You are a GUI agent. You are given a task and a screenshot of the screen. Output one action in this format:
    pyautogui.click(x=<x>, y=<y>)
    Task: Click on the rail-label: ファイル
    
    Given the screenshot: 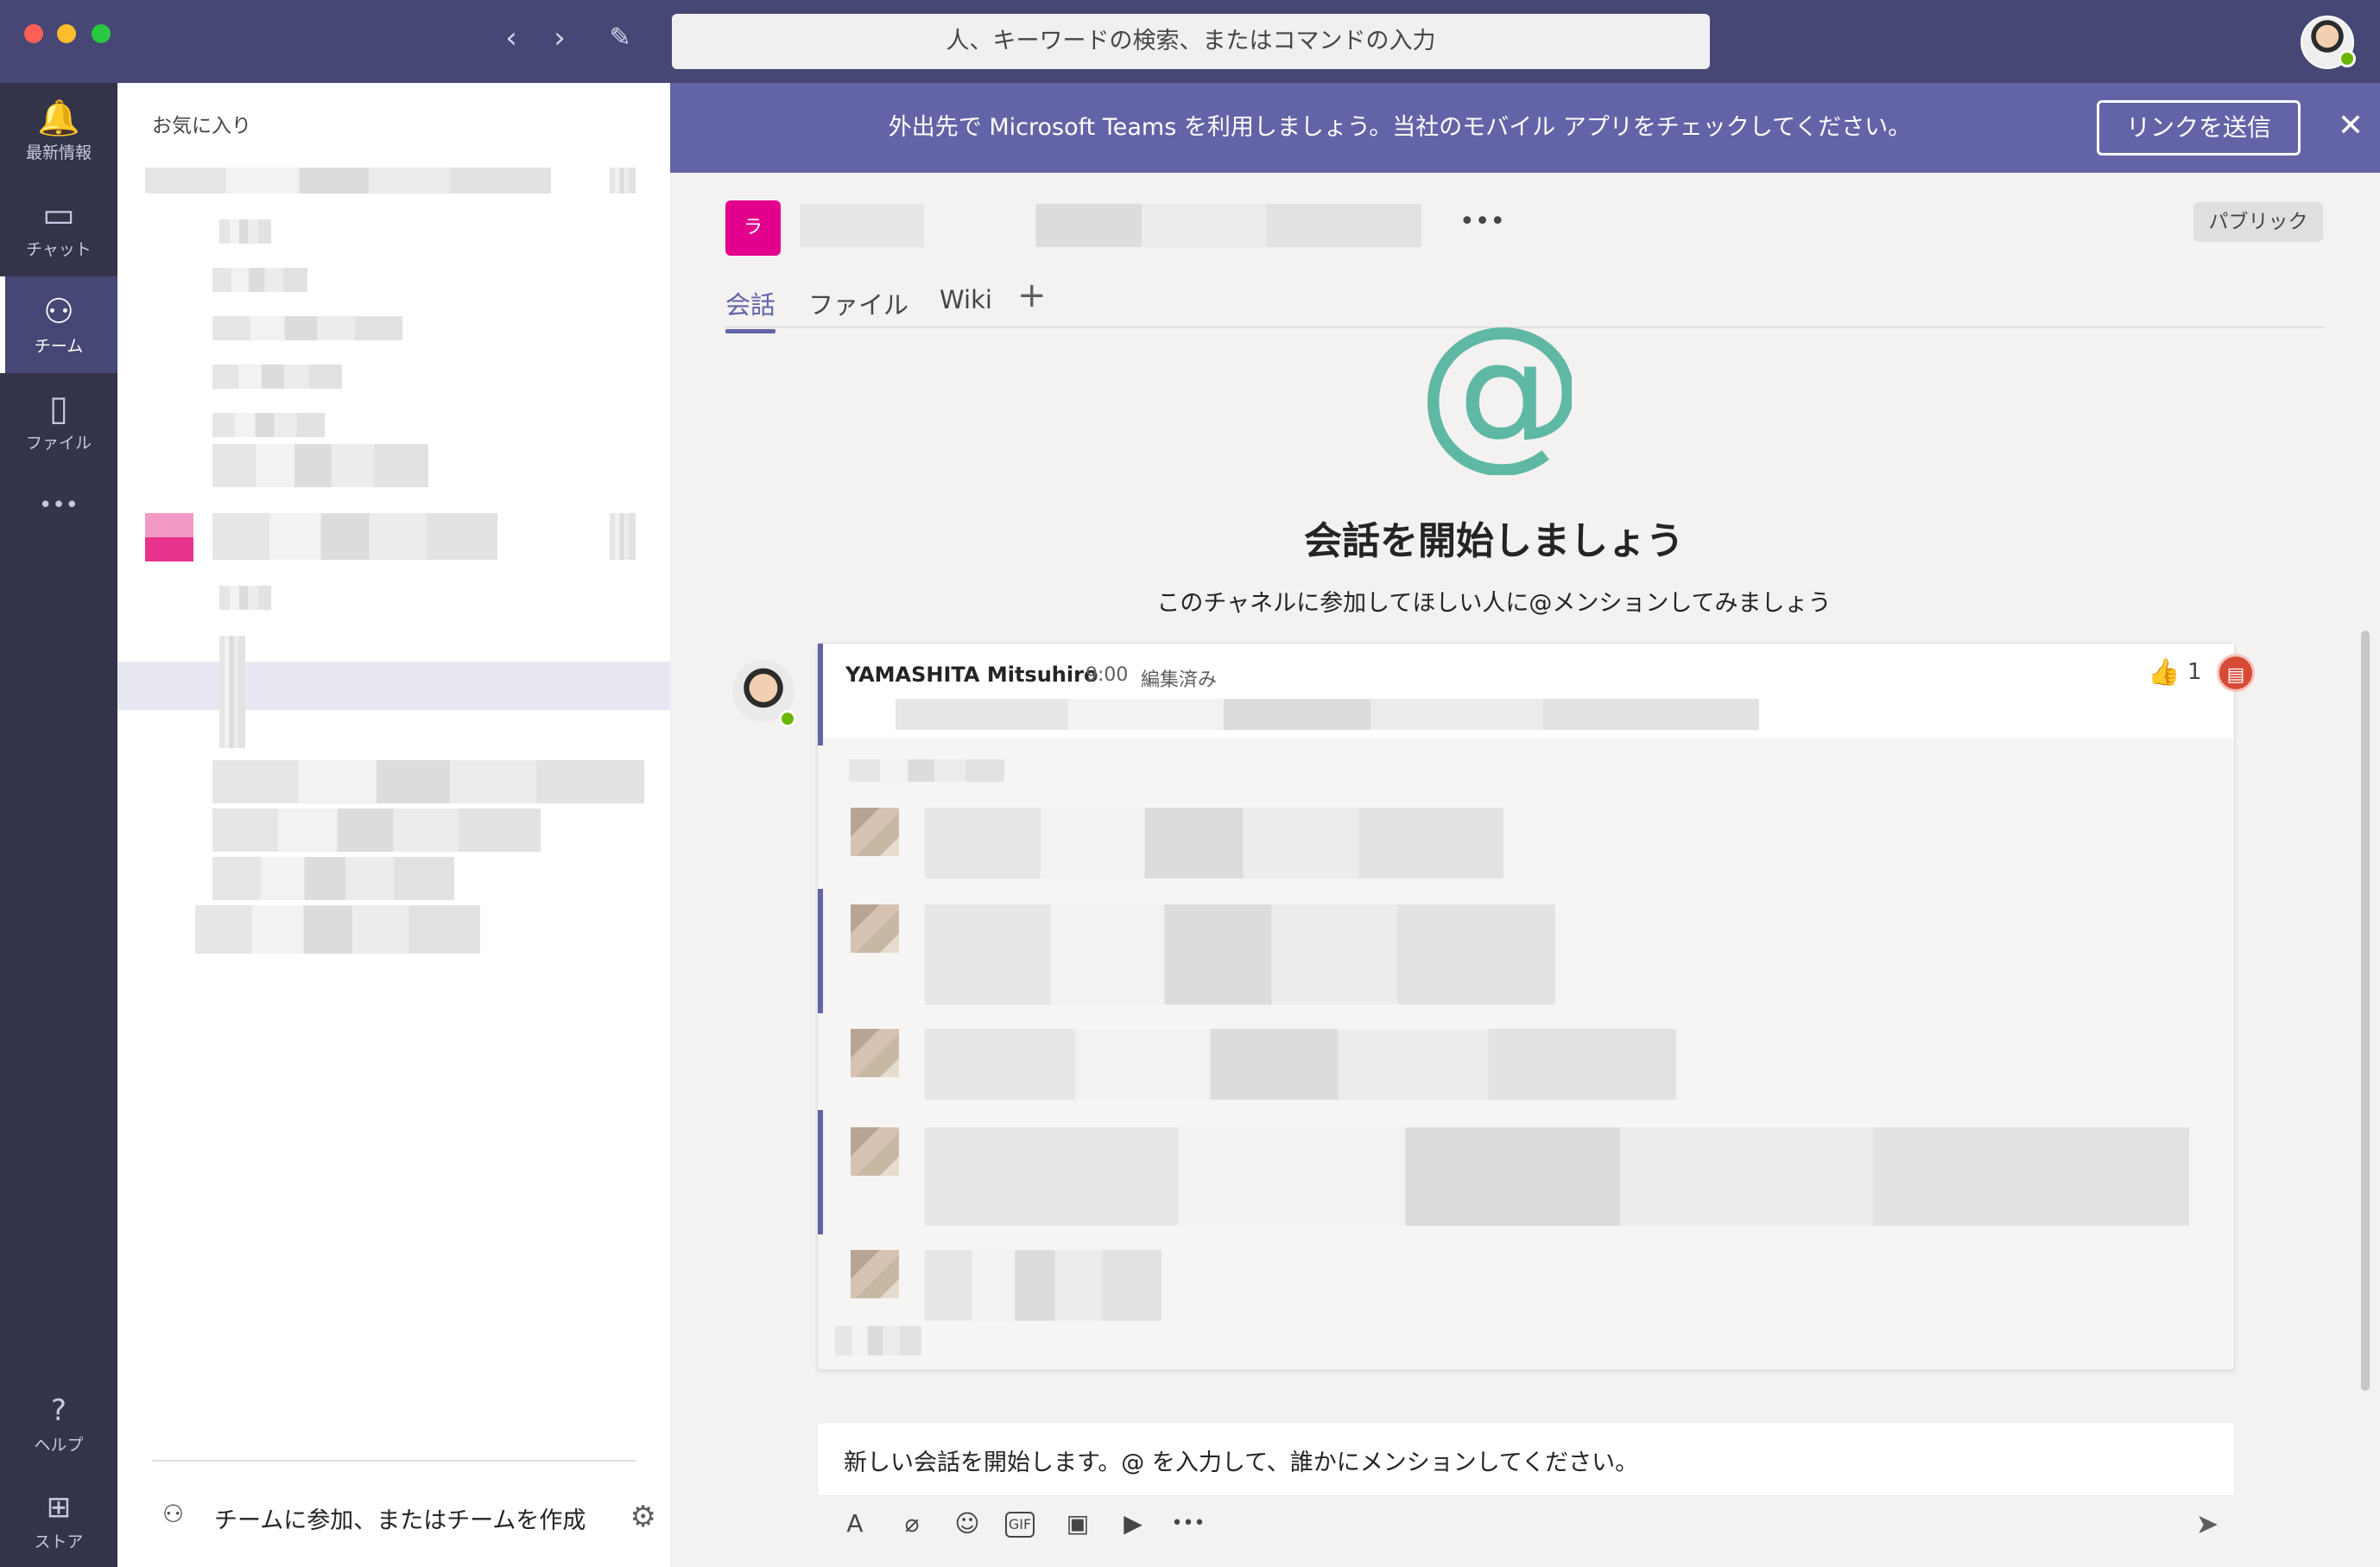 What is the action you would take?
    pyautogui.click(x=58, y=444)
    